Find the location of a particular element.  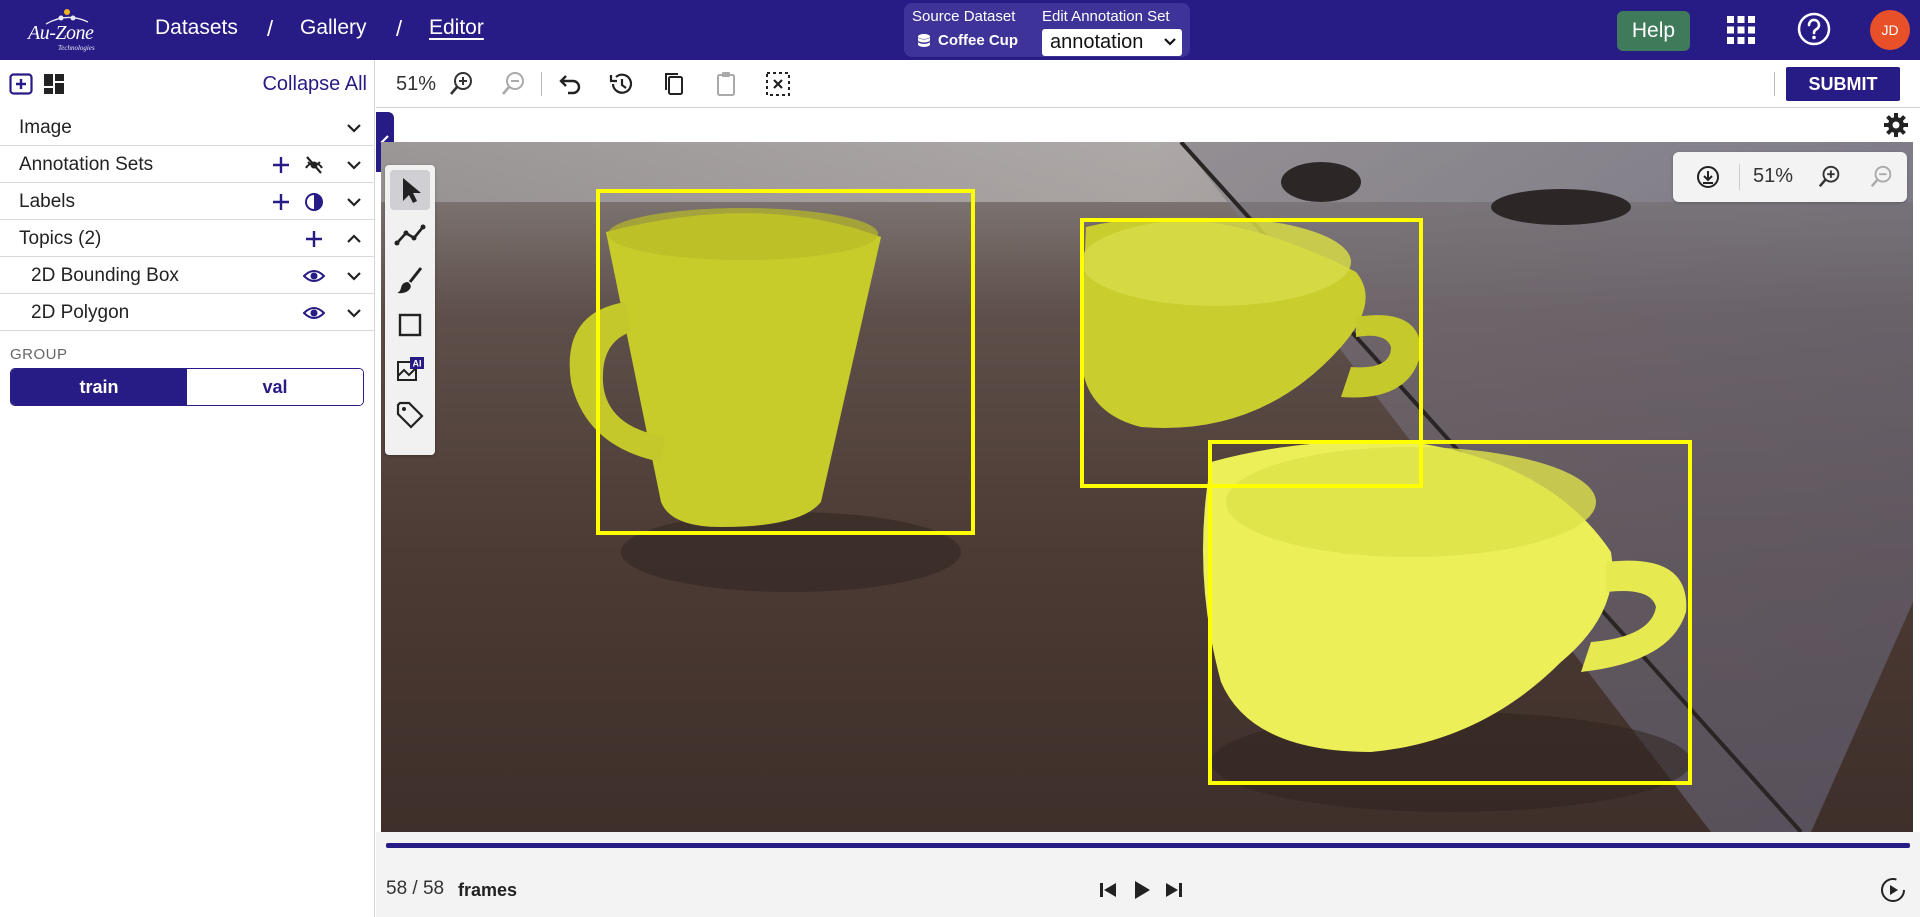

ai-image-icon: AI is located at coordinates (410, 369).